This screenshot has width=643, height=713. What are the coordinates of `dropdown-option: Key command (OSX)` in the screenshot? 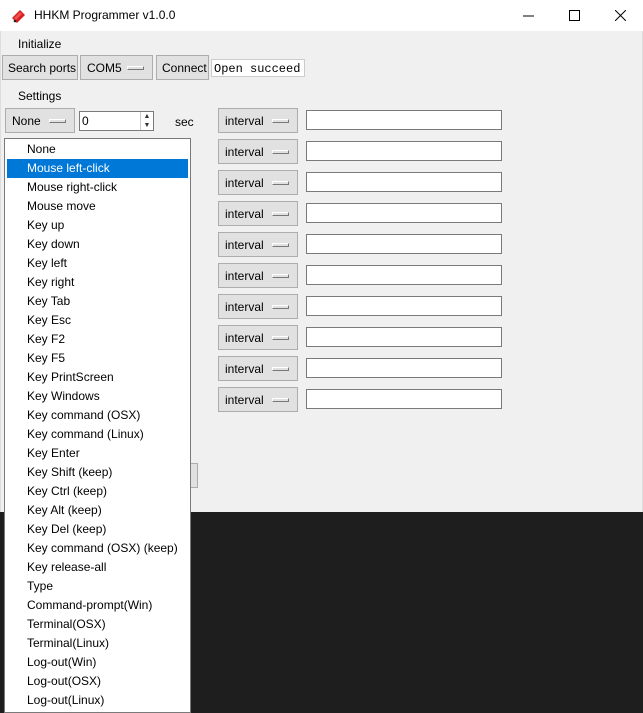 It's located at (97, 415).